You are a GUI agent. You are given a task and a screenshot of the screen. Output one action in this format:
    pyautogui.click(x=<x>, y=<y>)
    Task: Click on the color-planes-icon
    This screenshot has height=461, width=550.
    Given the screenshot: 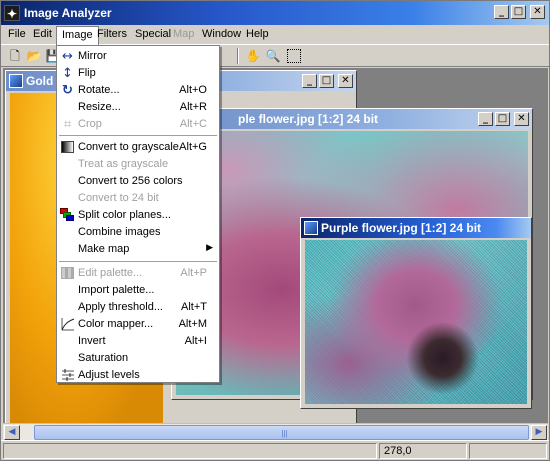 What is the action you would take?
    pyautogui.click(x=67, y=215)
    